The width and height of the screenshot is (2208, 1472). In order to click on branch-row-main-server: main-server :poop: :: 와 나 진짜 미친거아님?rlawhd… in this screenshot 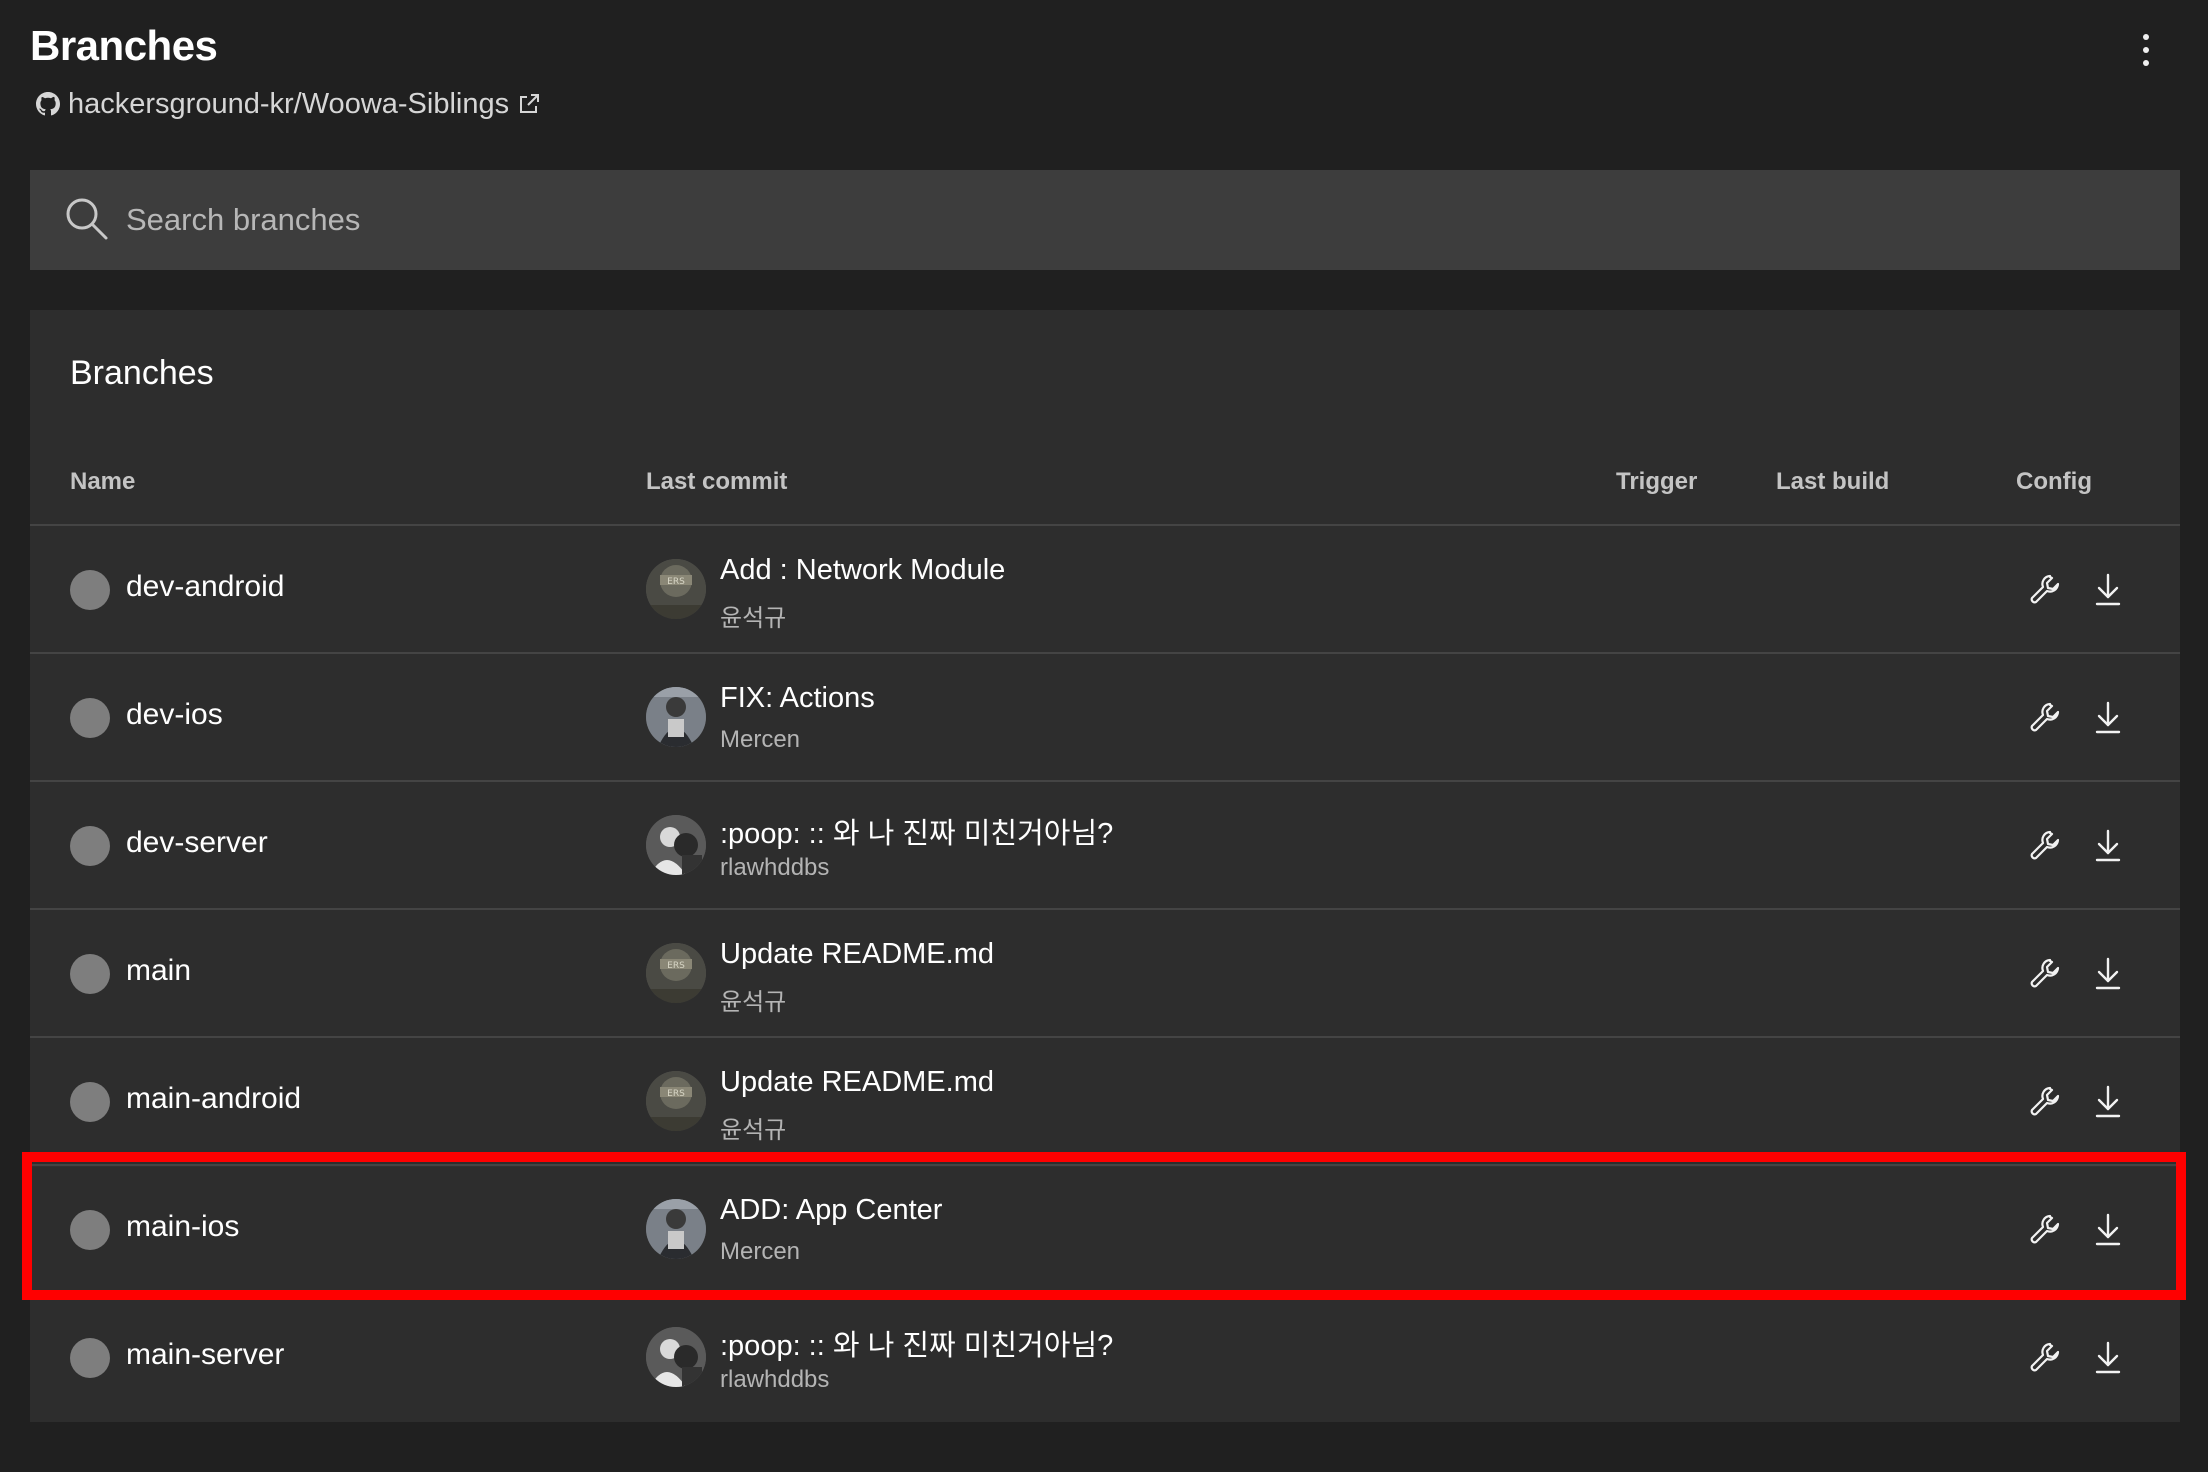, I will do `click(1105, 1358)`.